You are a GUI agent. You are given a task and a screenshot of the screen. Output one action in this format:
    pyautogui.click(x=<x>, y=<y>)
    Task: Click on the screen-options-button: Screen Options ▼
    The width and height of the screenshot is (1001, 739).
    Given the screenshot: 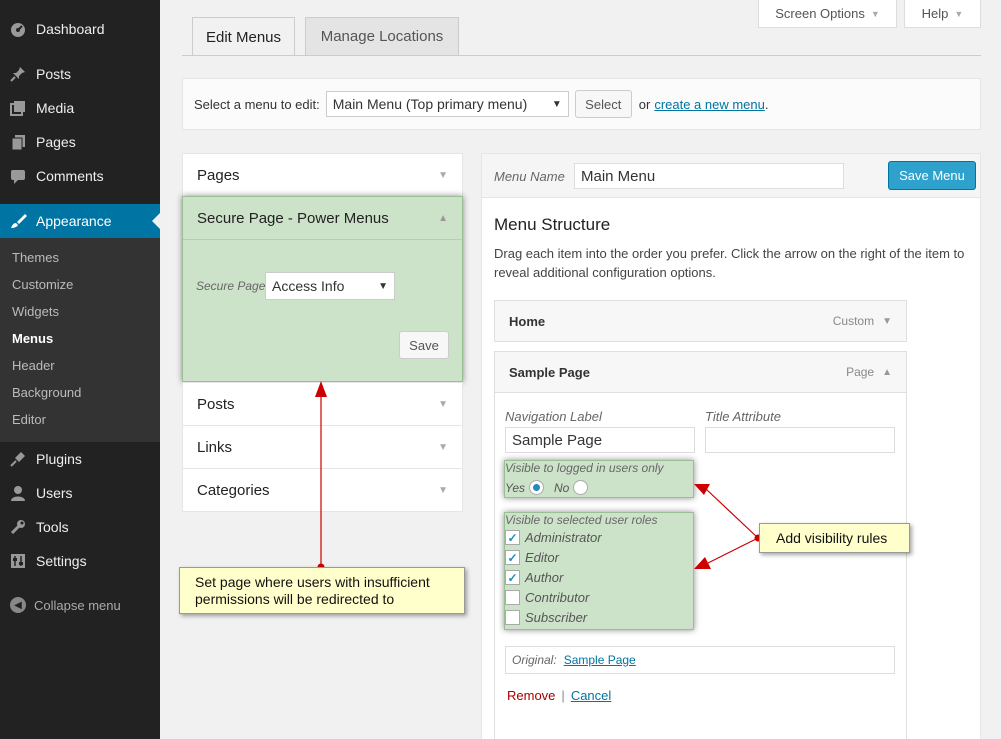 What is the action you would take?
    pyautogui.click(x=827, y=14)
    